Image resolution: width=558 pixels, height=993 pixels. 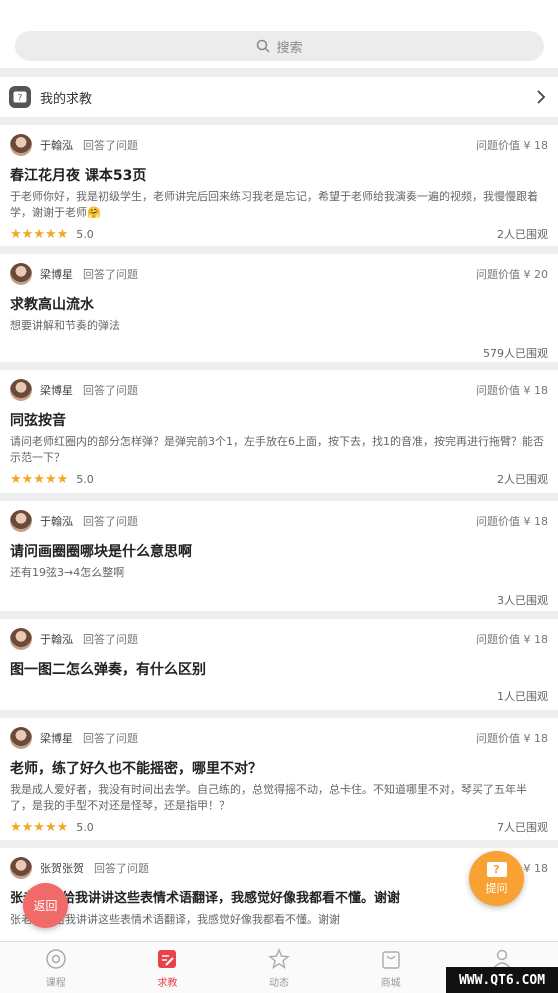 What do you see at coordinates (279, 959) in the screenshot?
I see `star-icon` at bounding box center [279, 959].